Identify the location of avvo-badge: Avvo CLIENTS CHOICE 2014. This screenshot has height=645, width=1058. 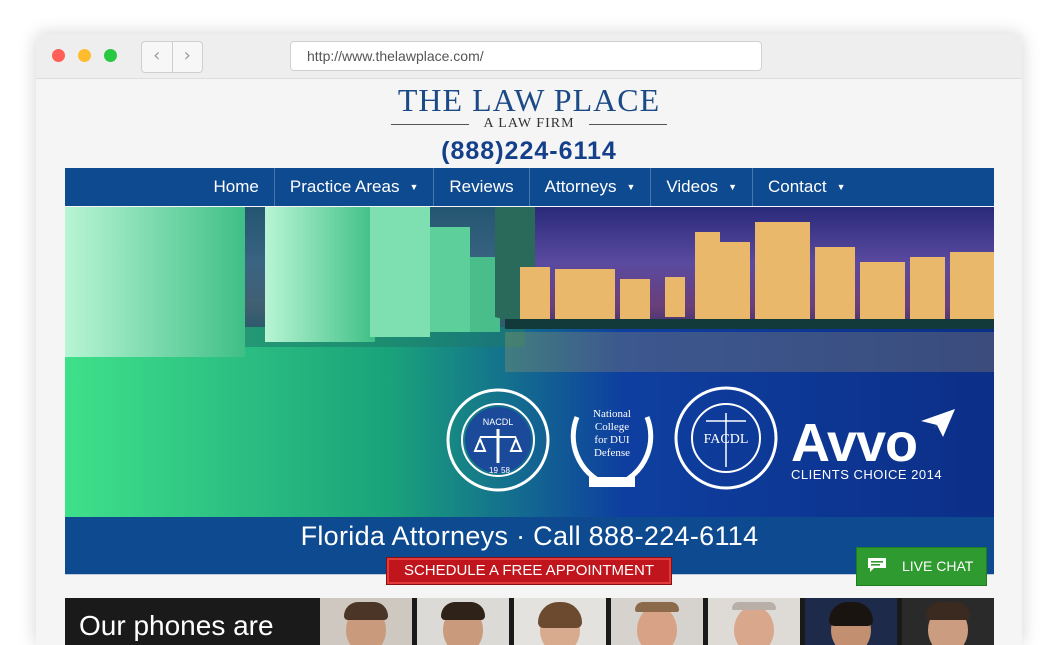
(873, 445).